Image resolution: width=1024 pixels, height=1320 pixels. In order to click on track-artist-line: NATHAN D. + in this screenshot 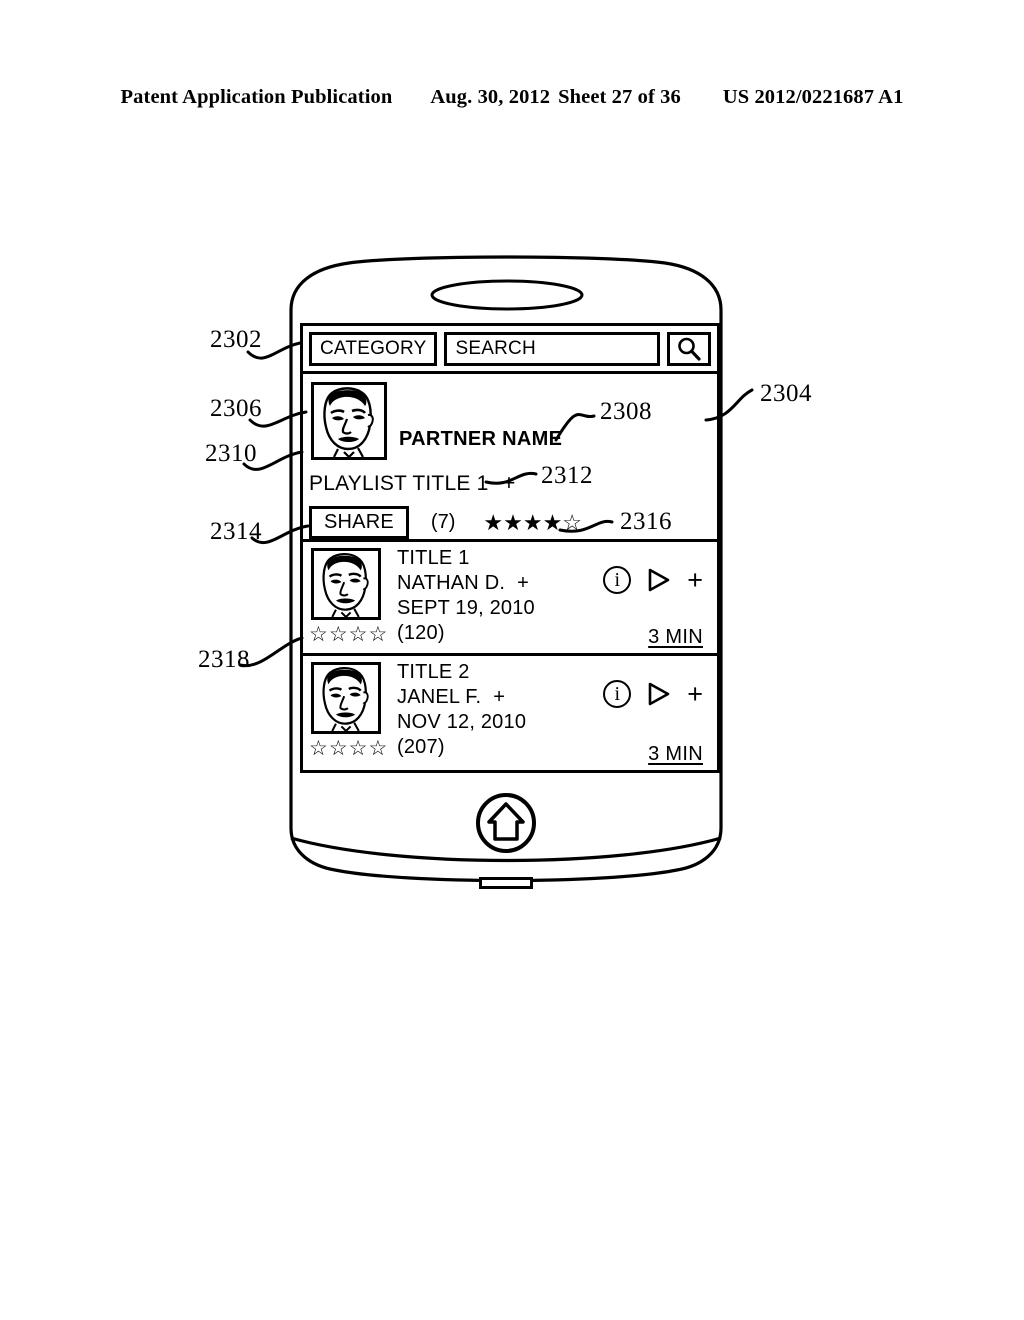, I will do `click(466, 583)`.